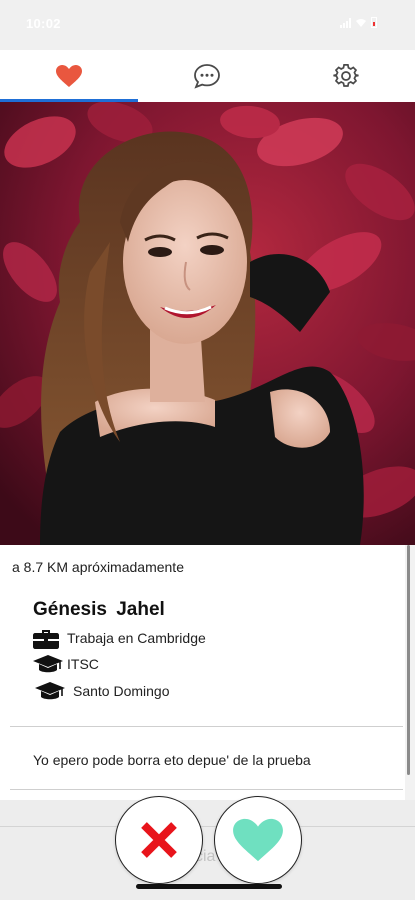 The height and width of the screenshot is (900, 415). What do you see at coordinates (209, 886) in the screenshot?
I see `home-indicator` at bounding box center [209, 886].